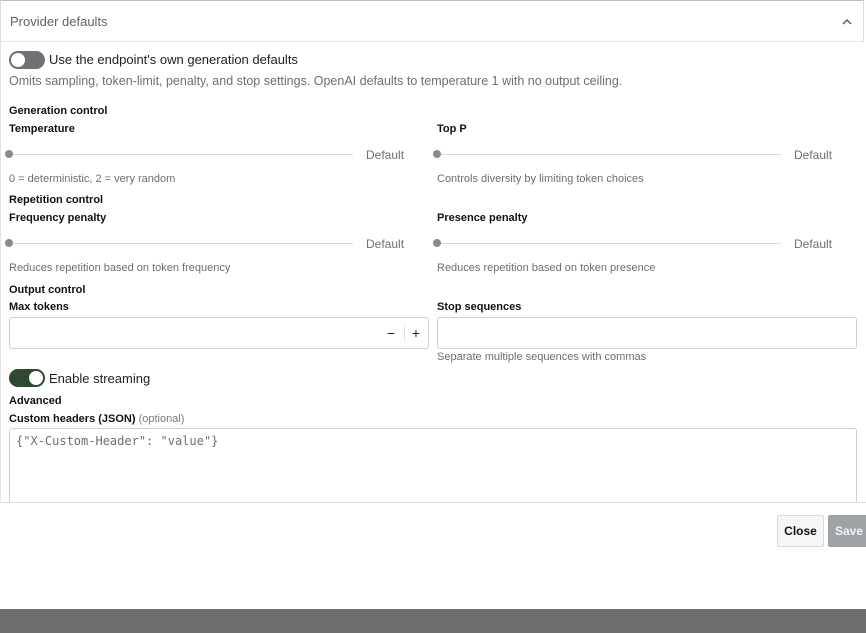 This screenshot has width=866, height=633. Describe the element at coordinates (433, 502) in the screenshot. I see `footer-divider` at that location.